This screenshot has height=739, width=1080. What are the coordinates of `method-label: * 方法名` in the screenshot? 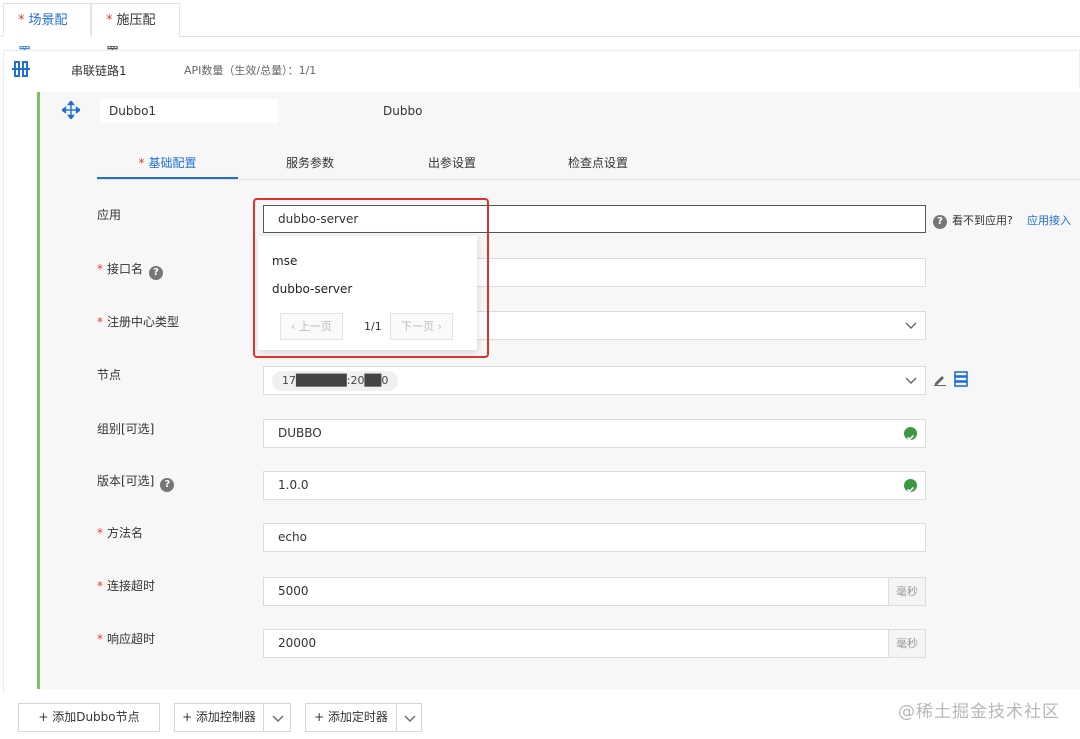 It's located at (120, 532).